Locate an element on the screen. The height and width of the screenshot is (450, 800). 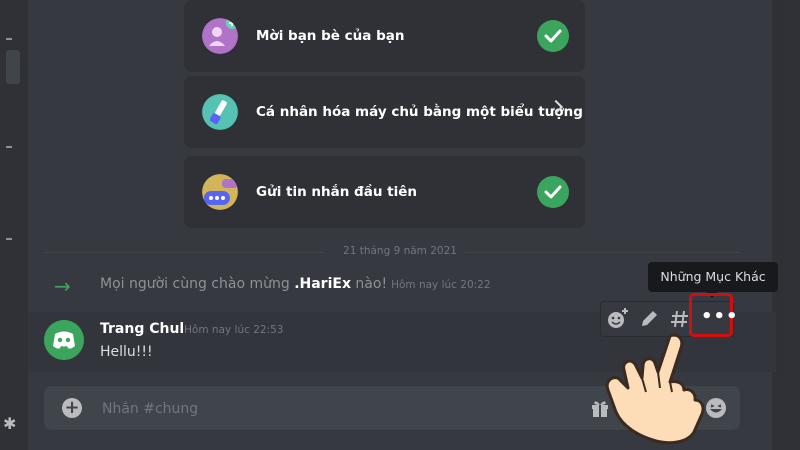
server-icon is located at coordinates (13, 67).